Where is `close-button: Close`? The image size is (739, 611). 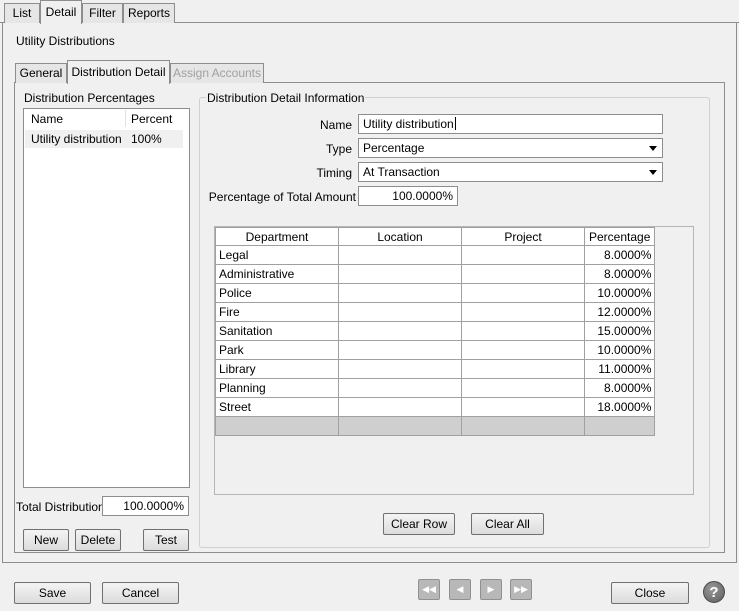 close-button: Close is located at coordinates (650, 593).